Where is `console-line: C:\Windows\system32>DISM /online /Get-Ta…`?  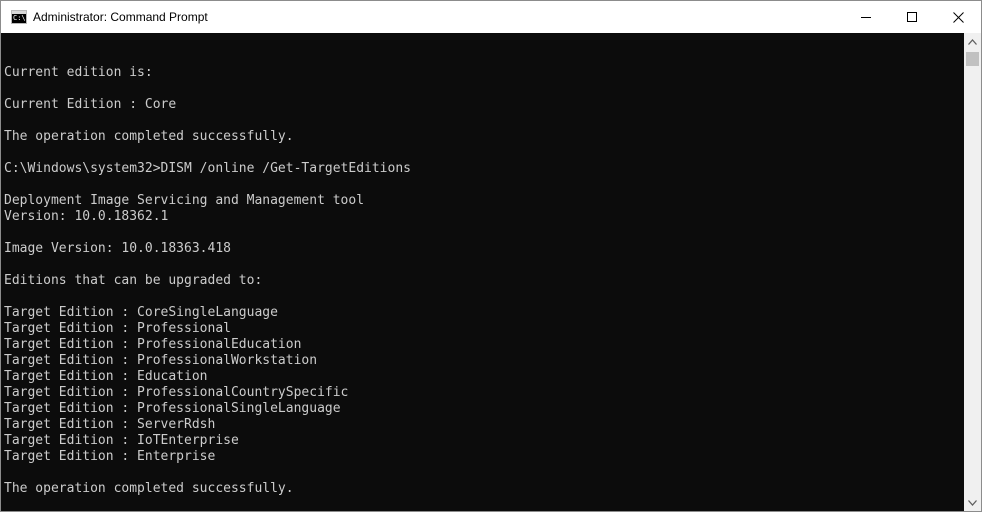 console-line: C:\Windows\system32>DISM /online /Get-Ta… is located at coordinates (207, 168).